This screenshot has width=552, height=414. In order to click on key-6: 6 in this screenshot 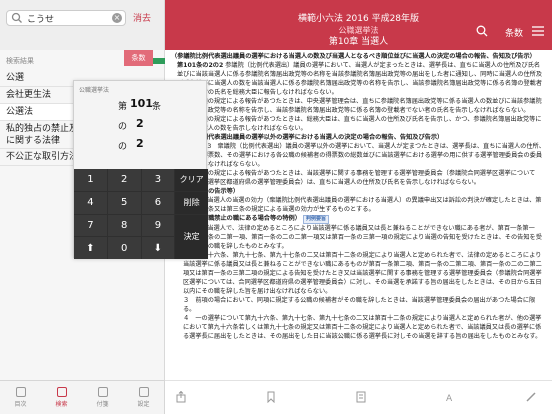, I will do `click(158, 202)`.